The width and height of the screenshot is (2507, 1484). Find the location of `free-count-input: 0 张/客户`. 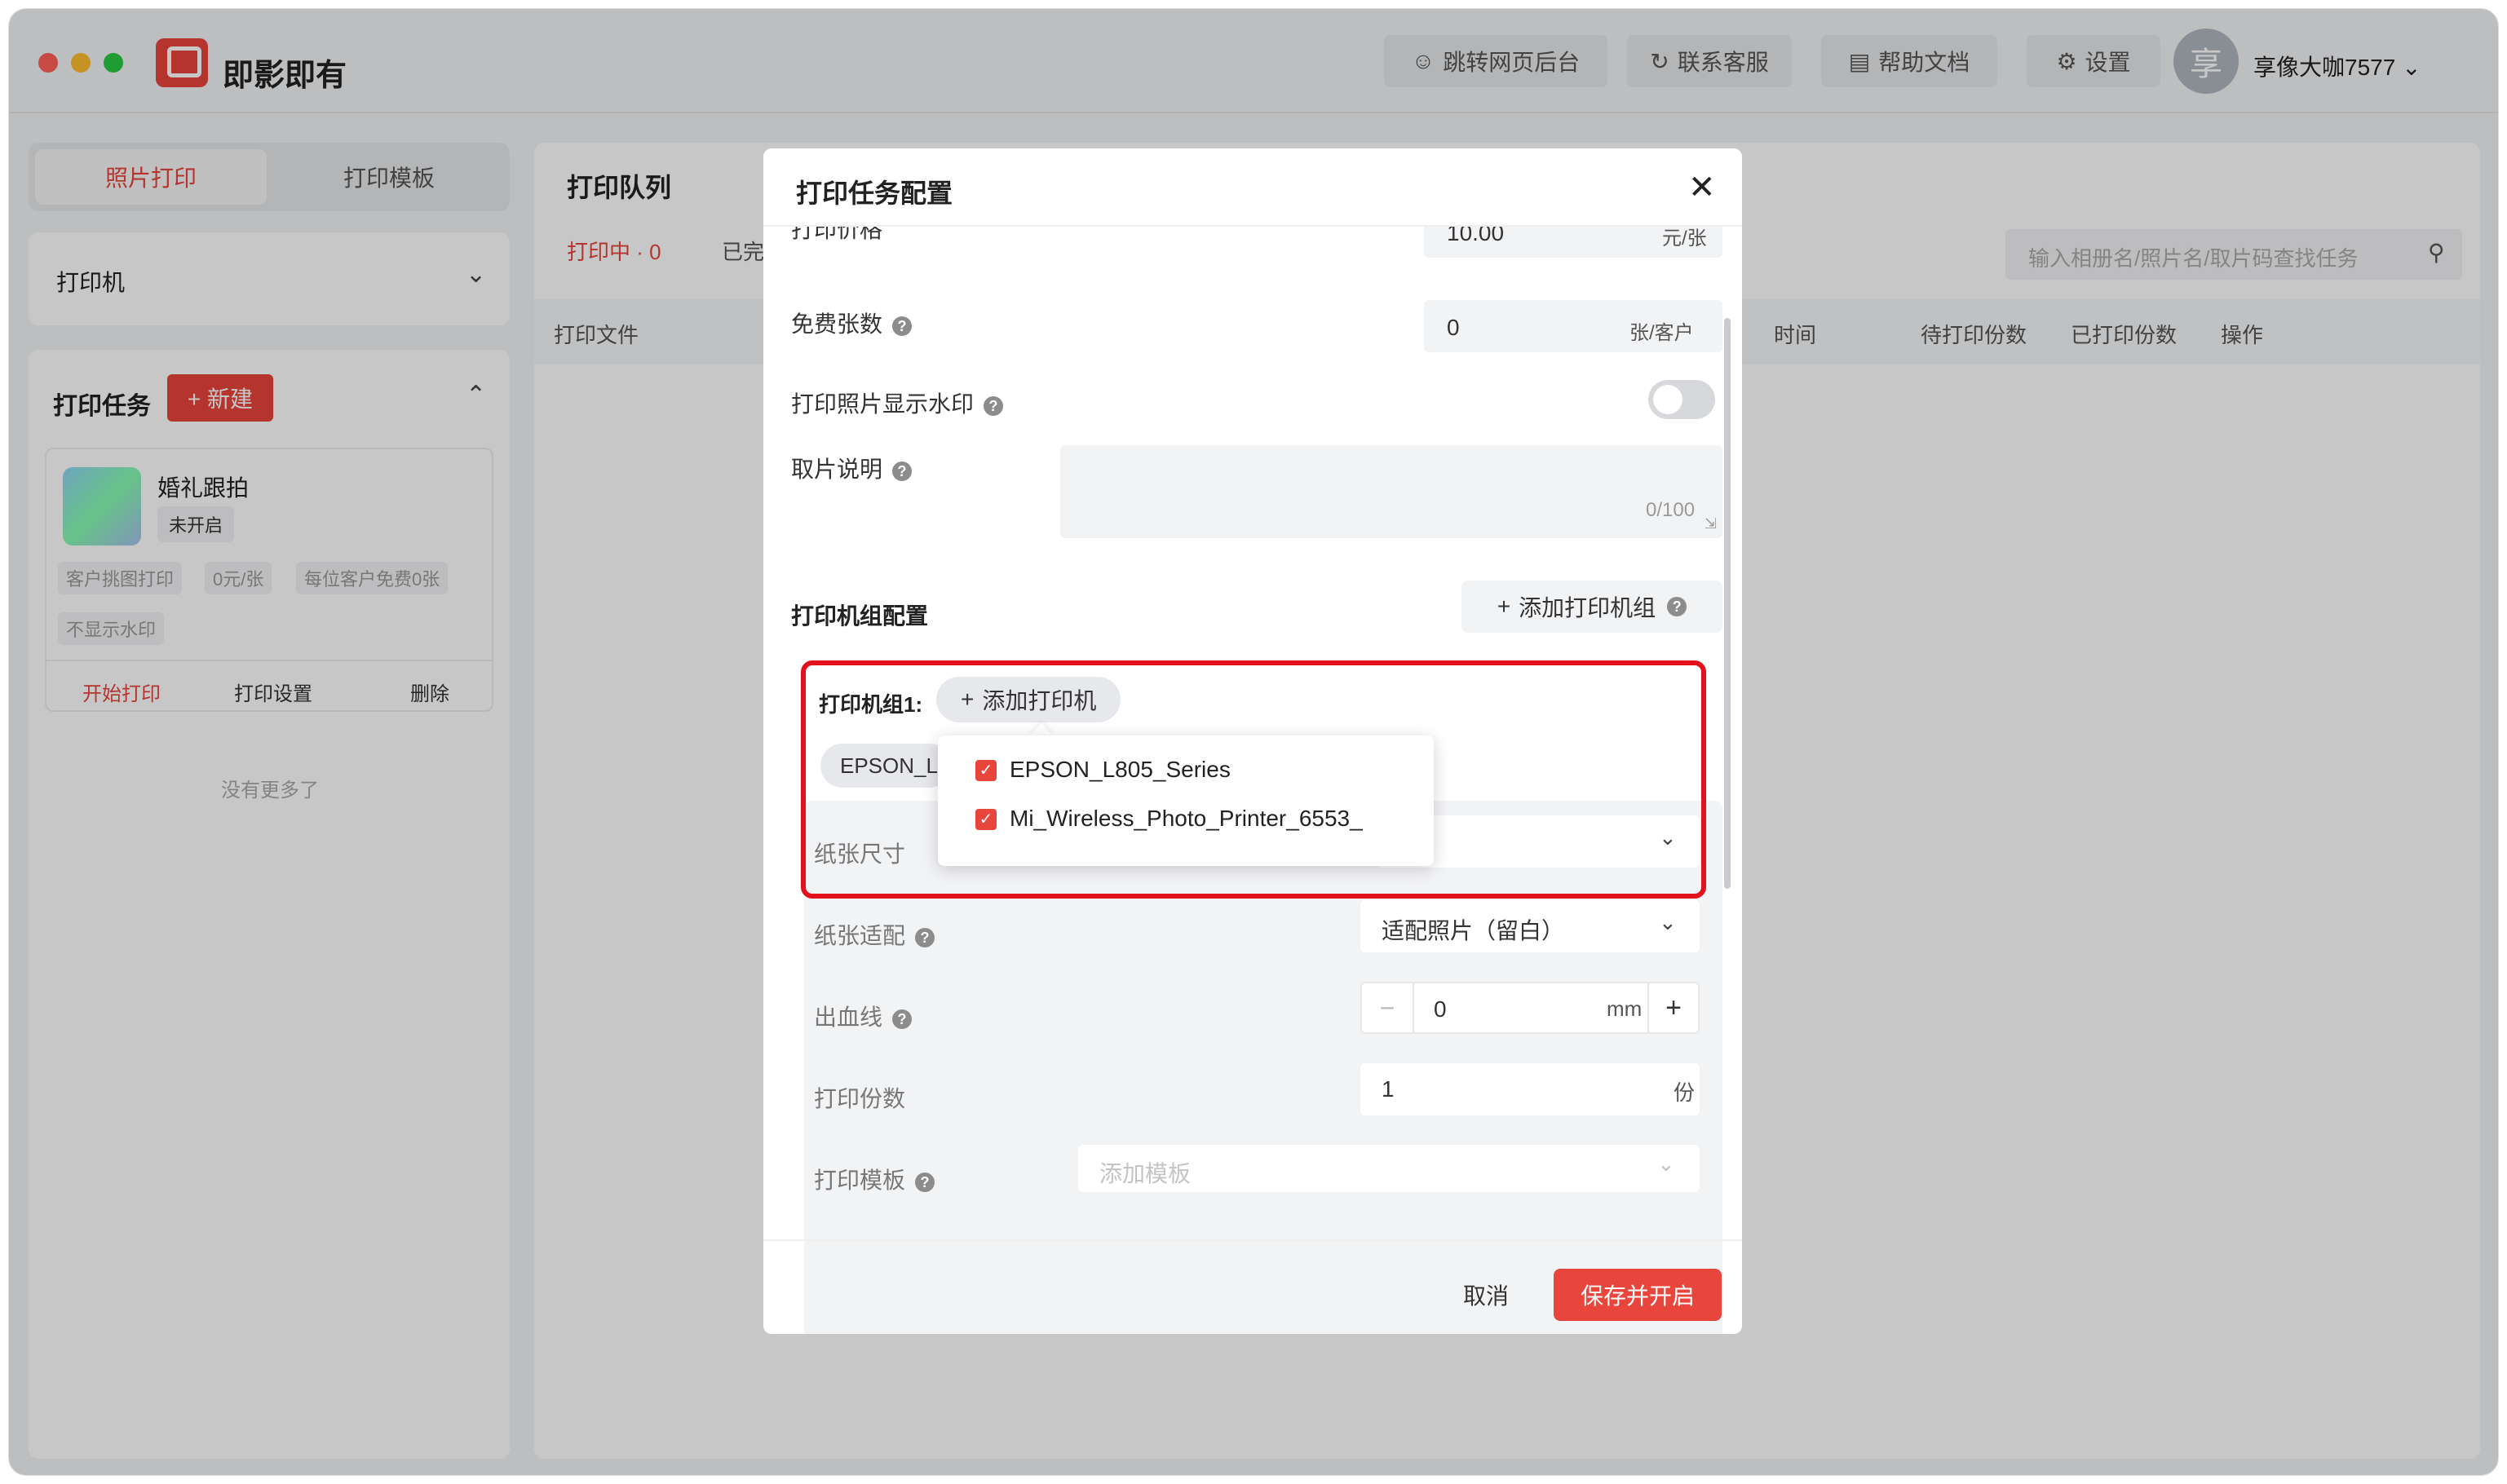

free-count-input: 0 张/客户 is located at coordinates (1573, 326).